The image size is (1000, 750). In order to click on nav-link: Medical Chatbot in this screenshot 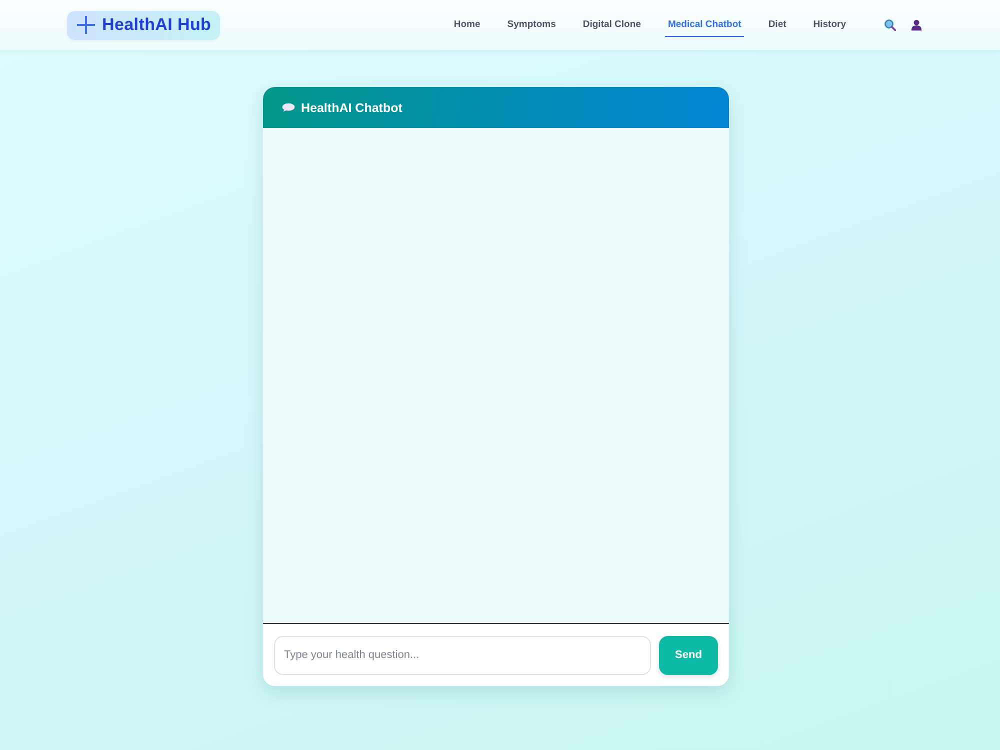, I will do `click(704, 25)`.